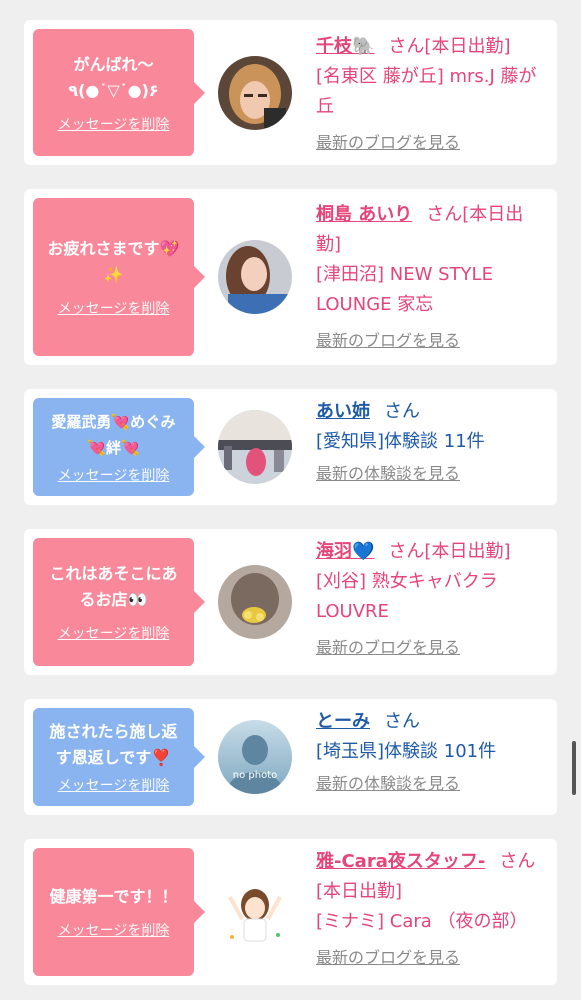 This screenshot has width=581, height=1000. I want to click on message-bubble: 施されたら施し返 す恩返しです❣️ メッセージを削除, so click(119, 757).